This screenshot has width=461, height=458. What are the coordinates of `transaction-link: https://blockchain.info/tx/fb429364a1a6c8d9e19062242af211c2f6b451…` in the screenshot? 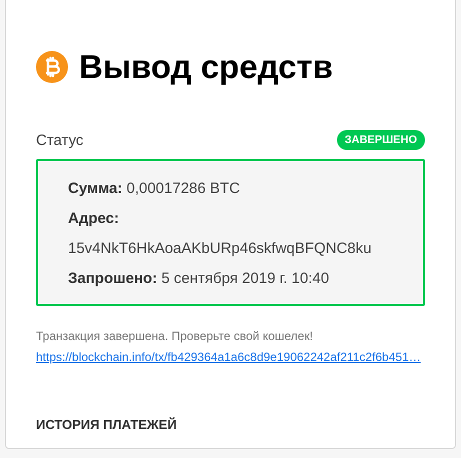 It's located at (230, 357).